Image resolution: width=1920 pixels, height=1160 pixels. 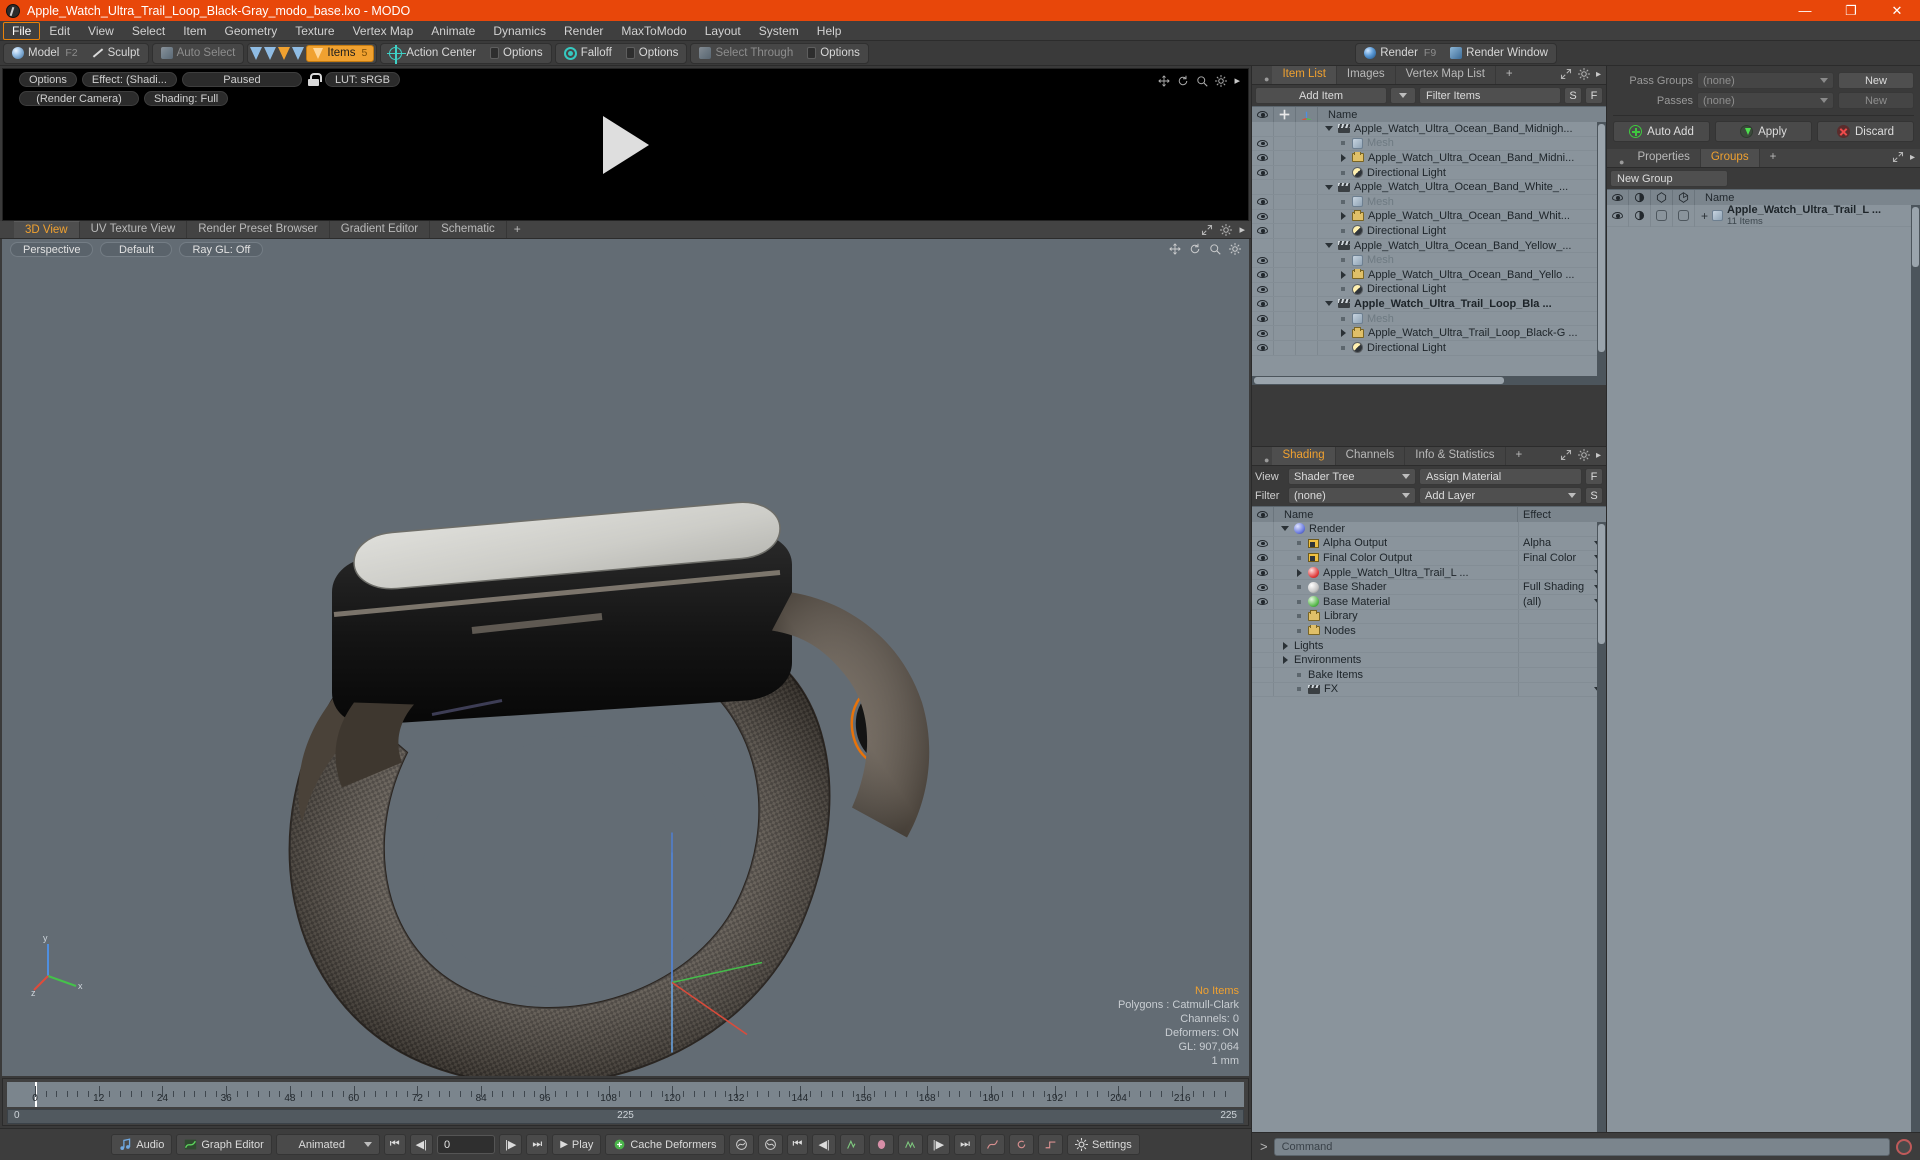 What do you see at coordinates (1618, 197) in the screenshot?
I see `column-visibility` at bounding box center [1618, 197].